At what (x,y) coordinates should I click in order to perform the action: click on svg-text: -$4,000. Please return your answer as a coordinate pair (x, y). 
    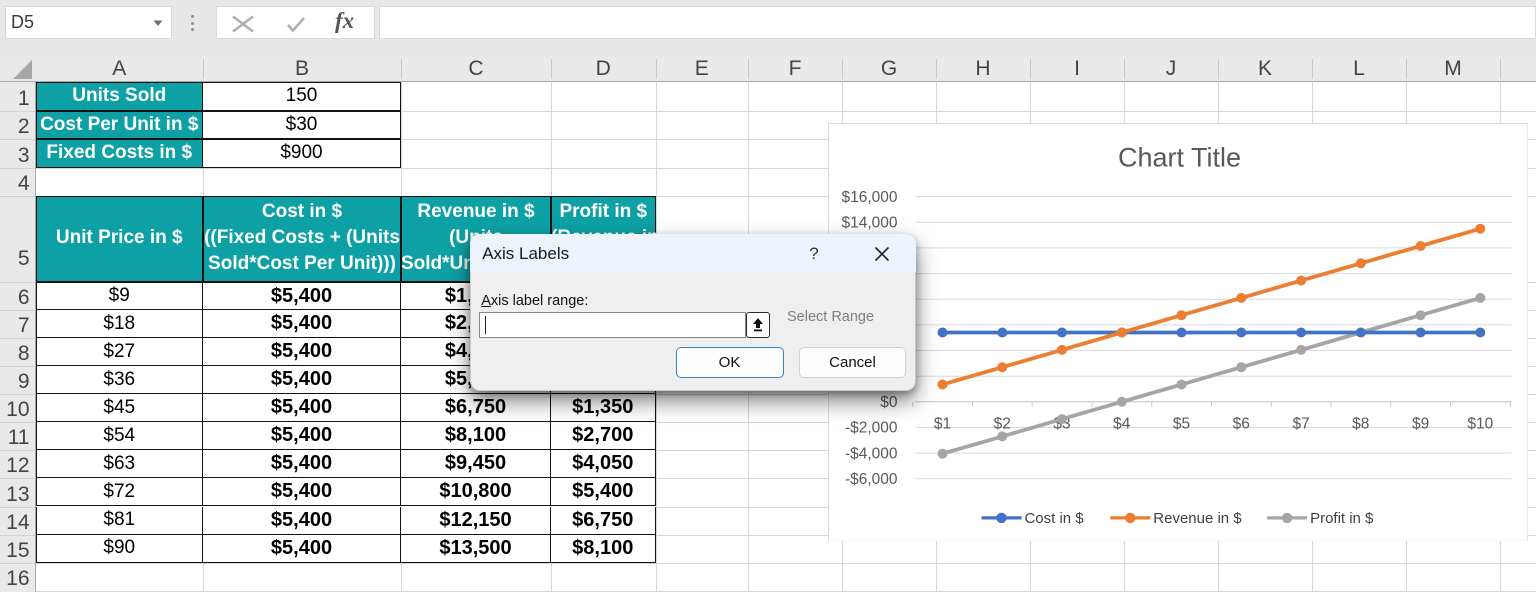
    Looking at the image, I should click on (870, 453).